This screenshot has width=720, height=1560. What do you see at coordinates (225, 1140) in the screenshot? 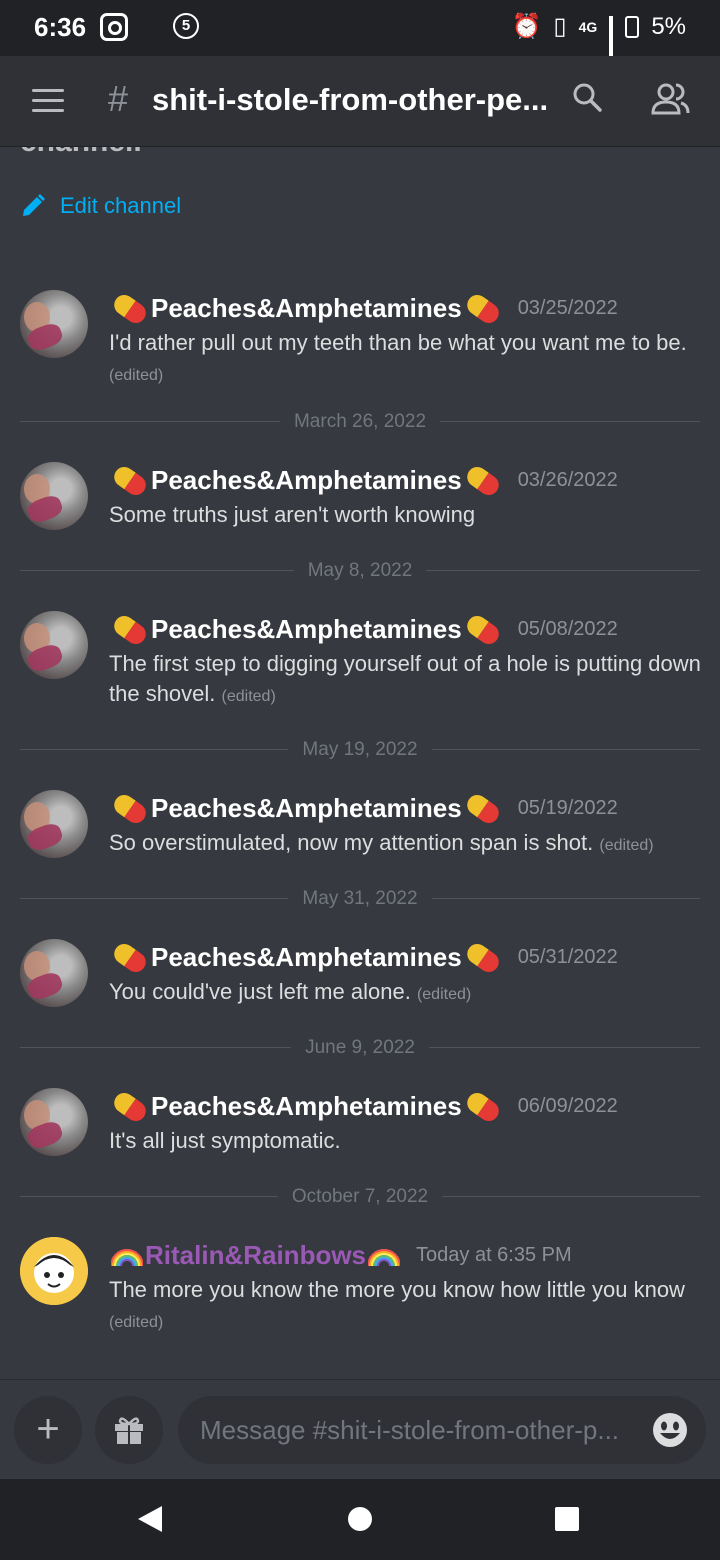
I see `message-body: It's all just symptomatic.` at bounding box center [225, 1140].